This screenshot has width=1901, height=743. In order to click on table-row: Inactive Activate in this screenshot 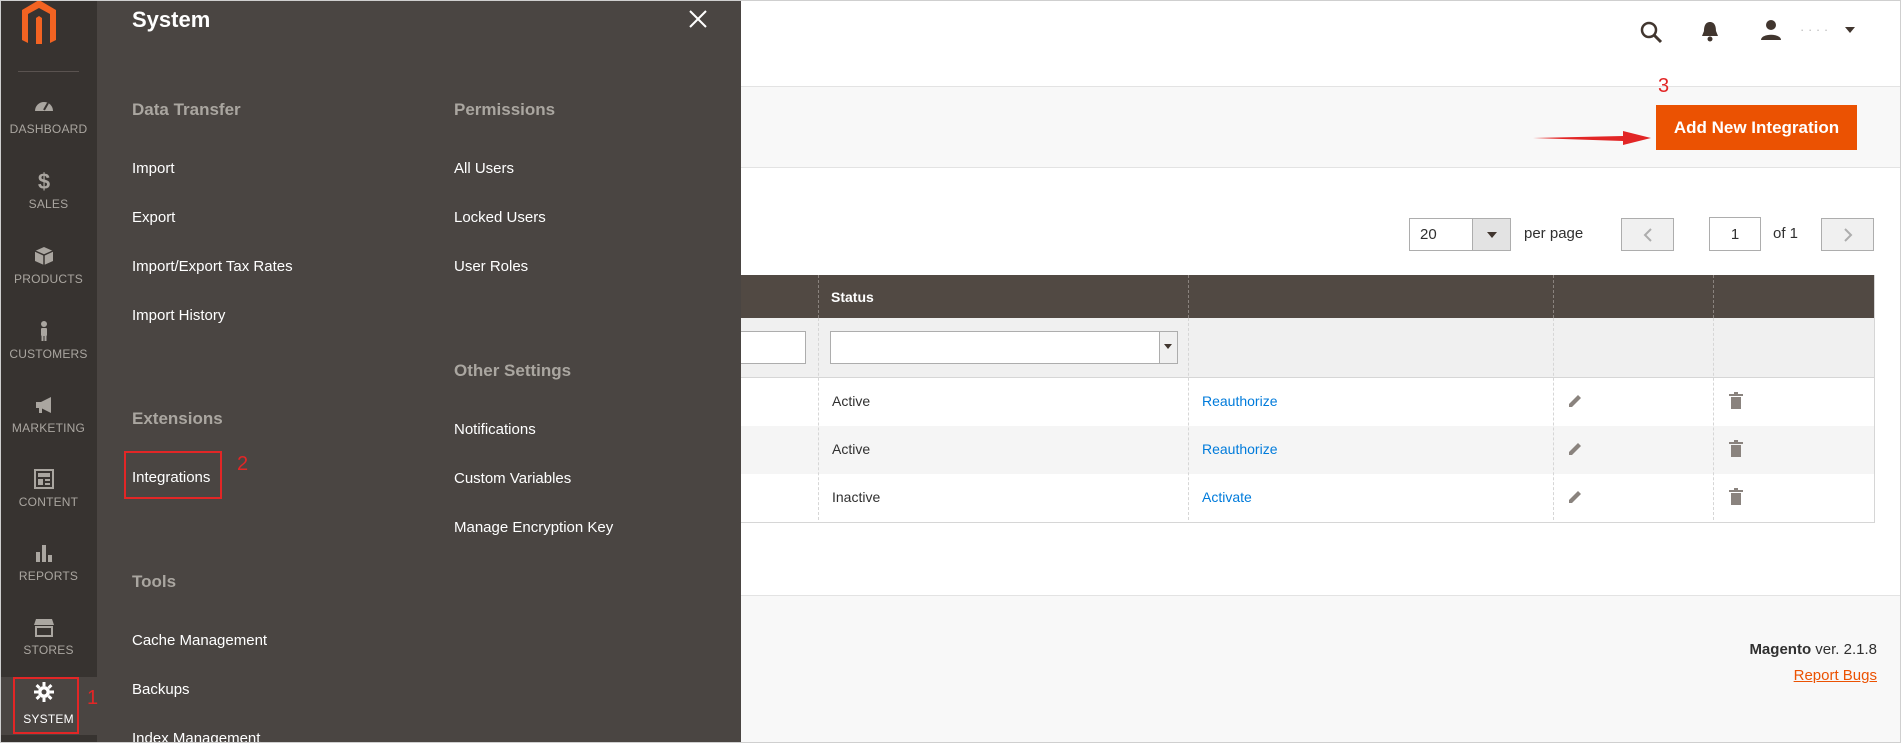, I will do `click(1308, 498)`.